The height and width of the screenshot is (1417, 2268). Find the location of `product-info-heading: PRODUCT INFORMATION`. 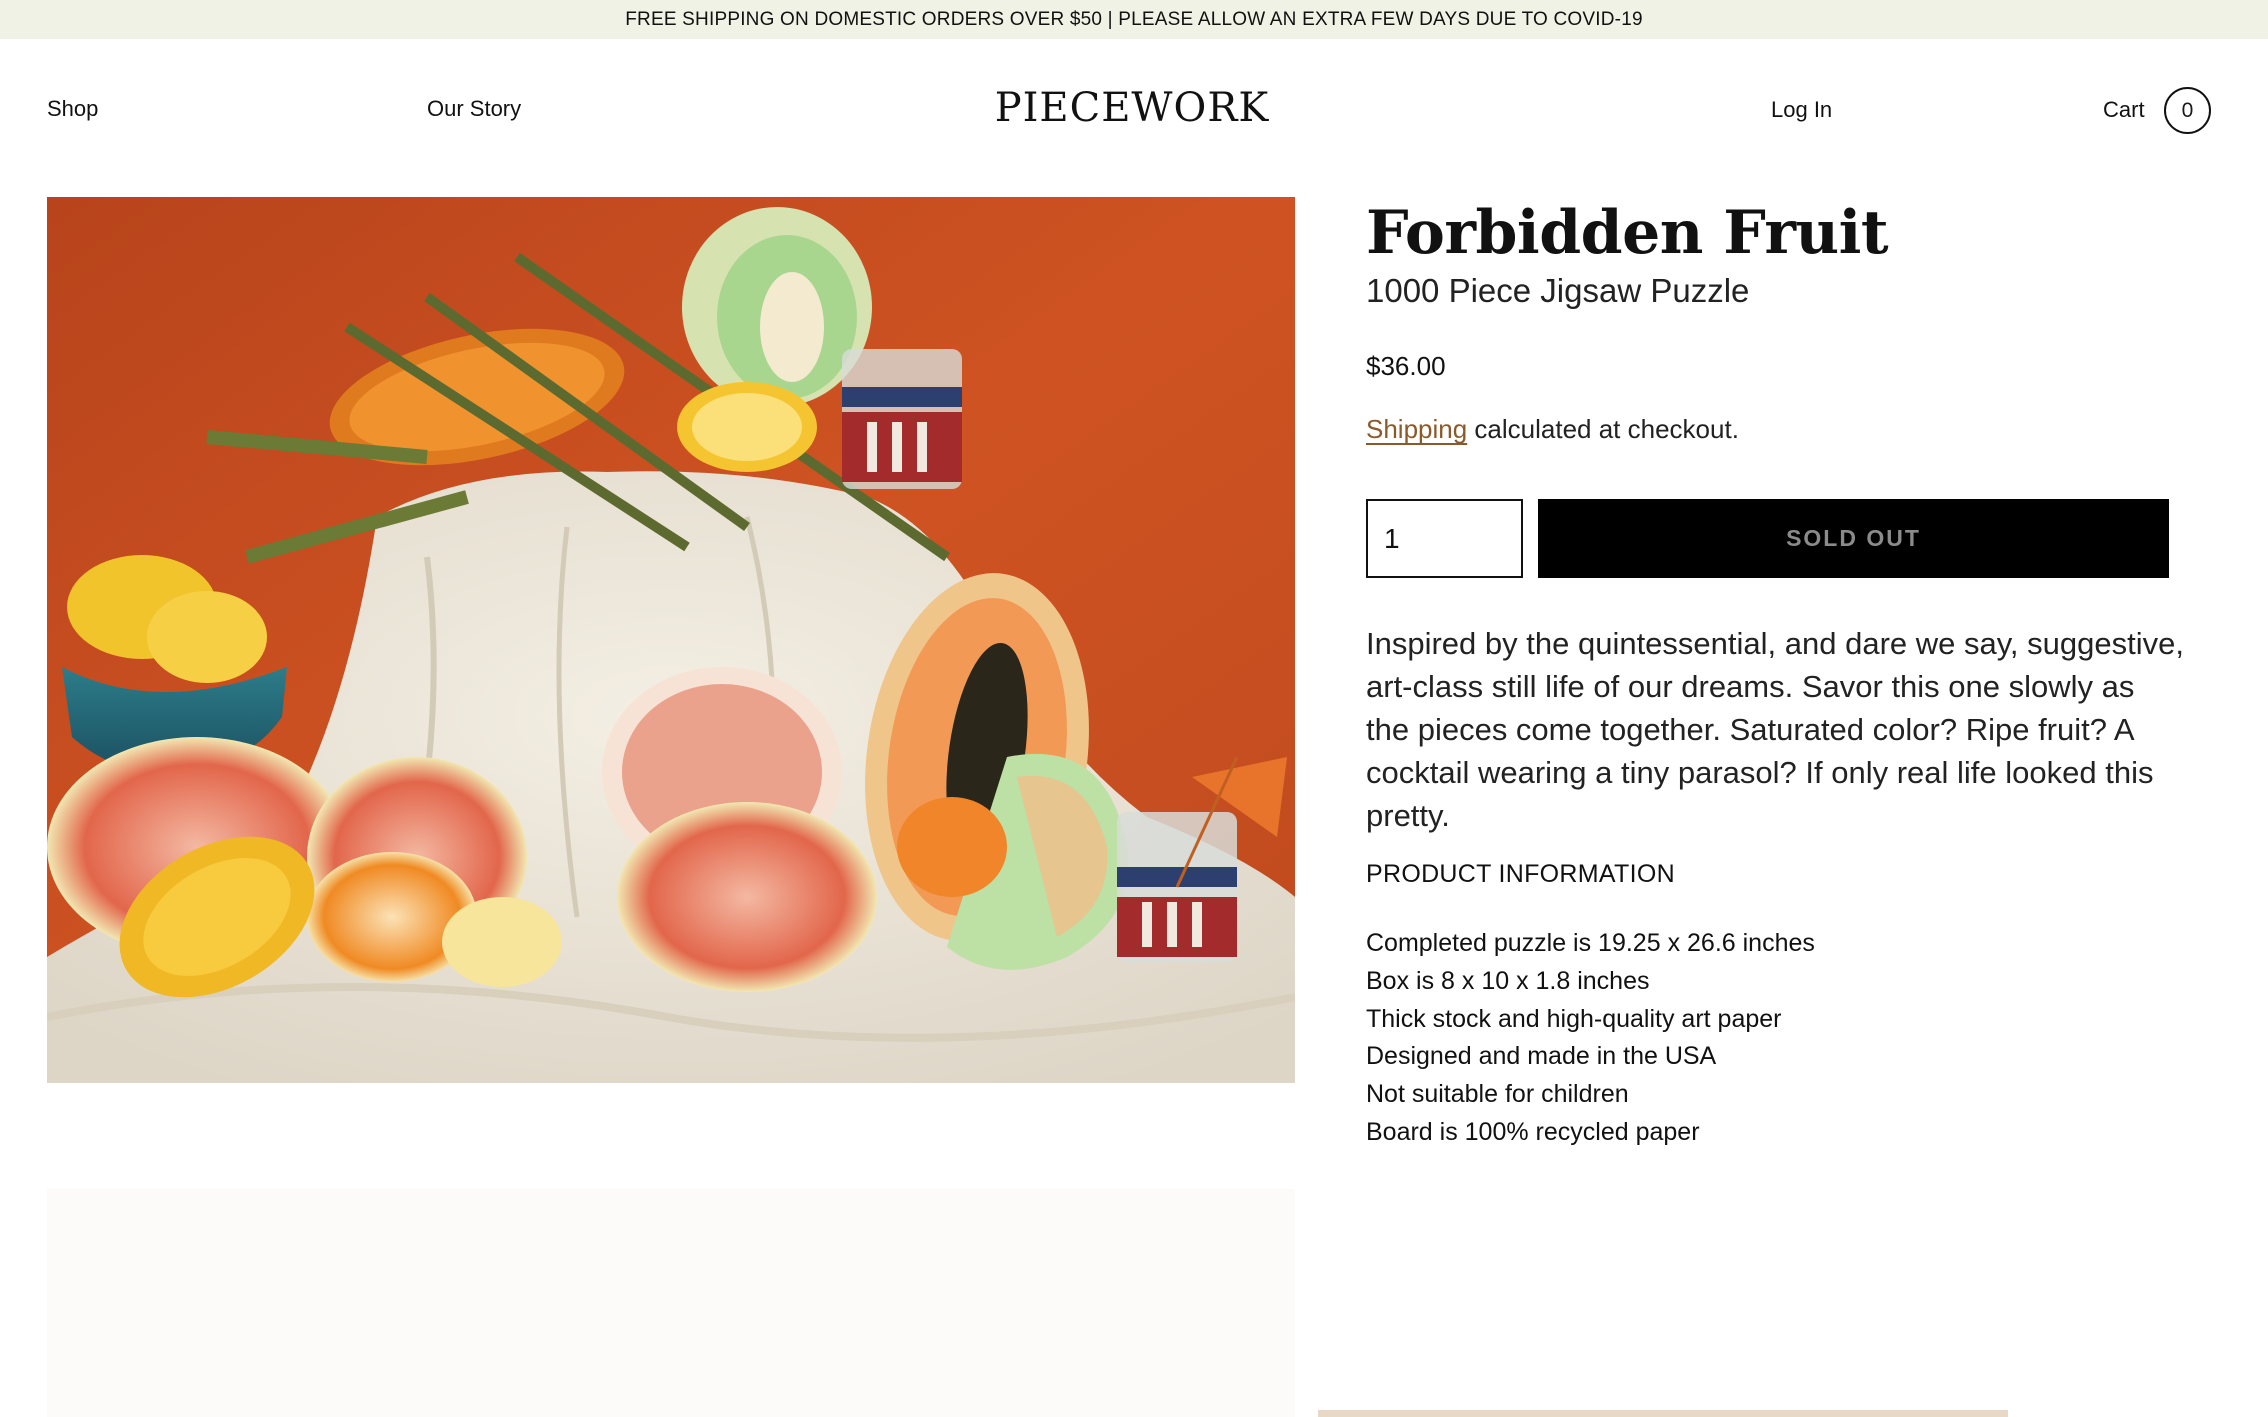

product-info-heading: PRODUCT INFORMATION is located at coordinates (1520, 874).